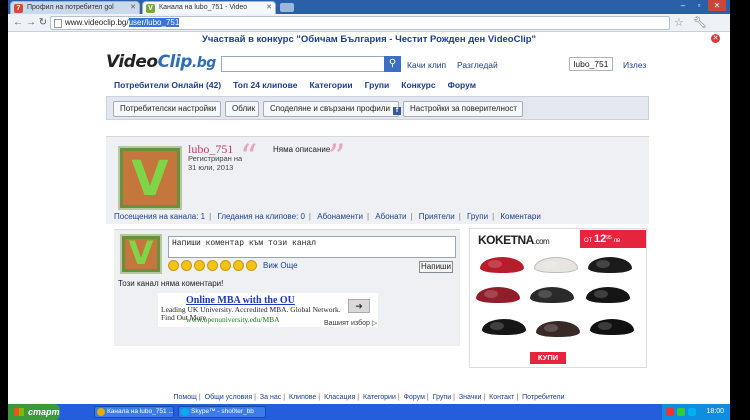 The image size is (750, 420). I want to click on nav-users-online: Потребители Онлайн (42), so click(163, 85).